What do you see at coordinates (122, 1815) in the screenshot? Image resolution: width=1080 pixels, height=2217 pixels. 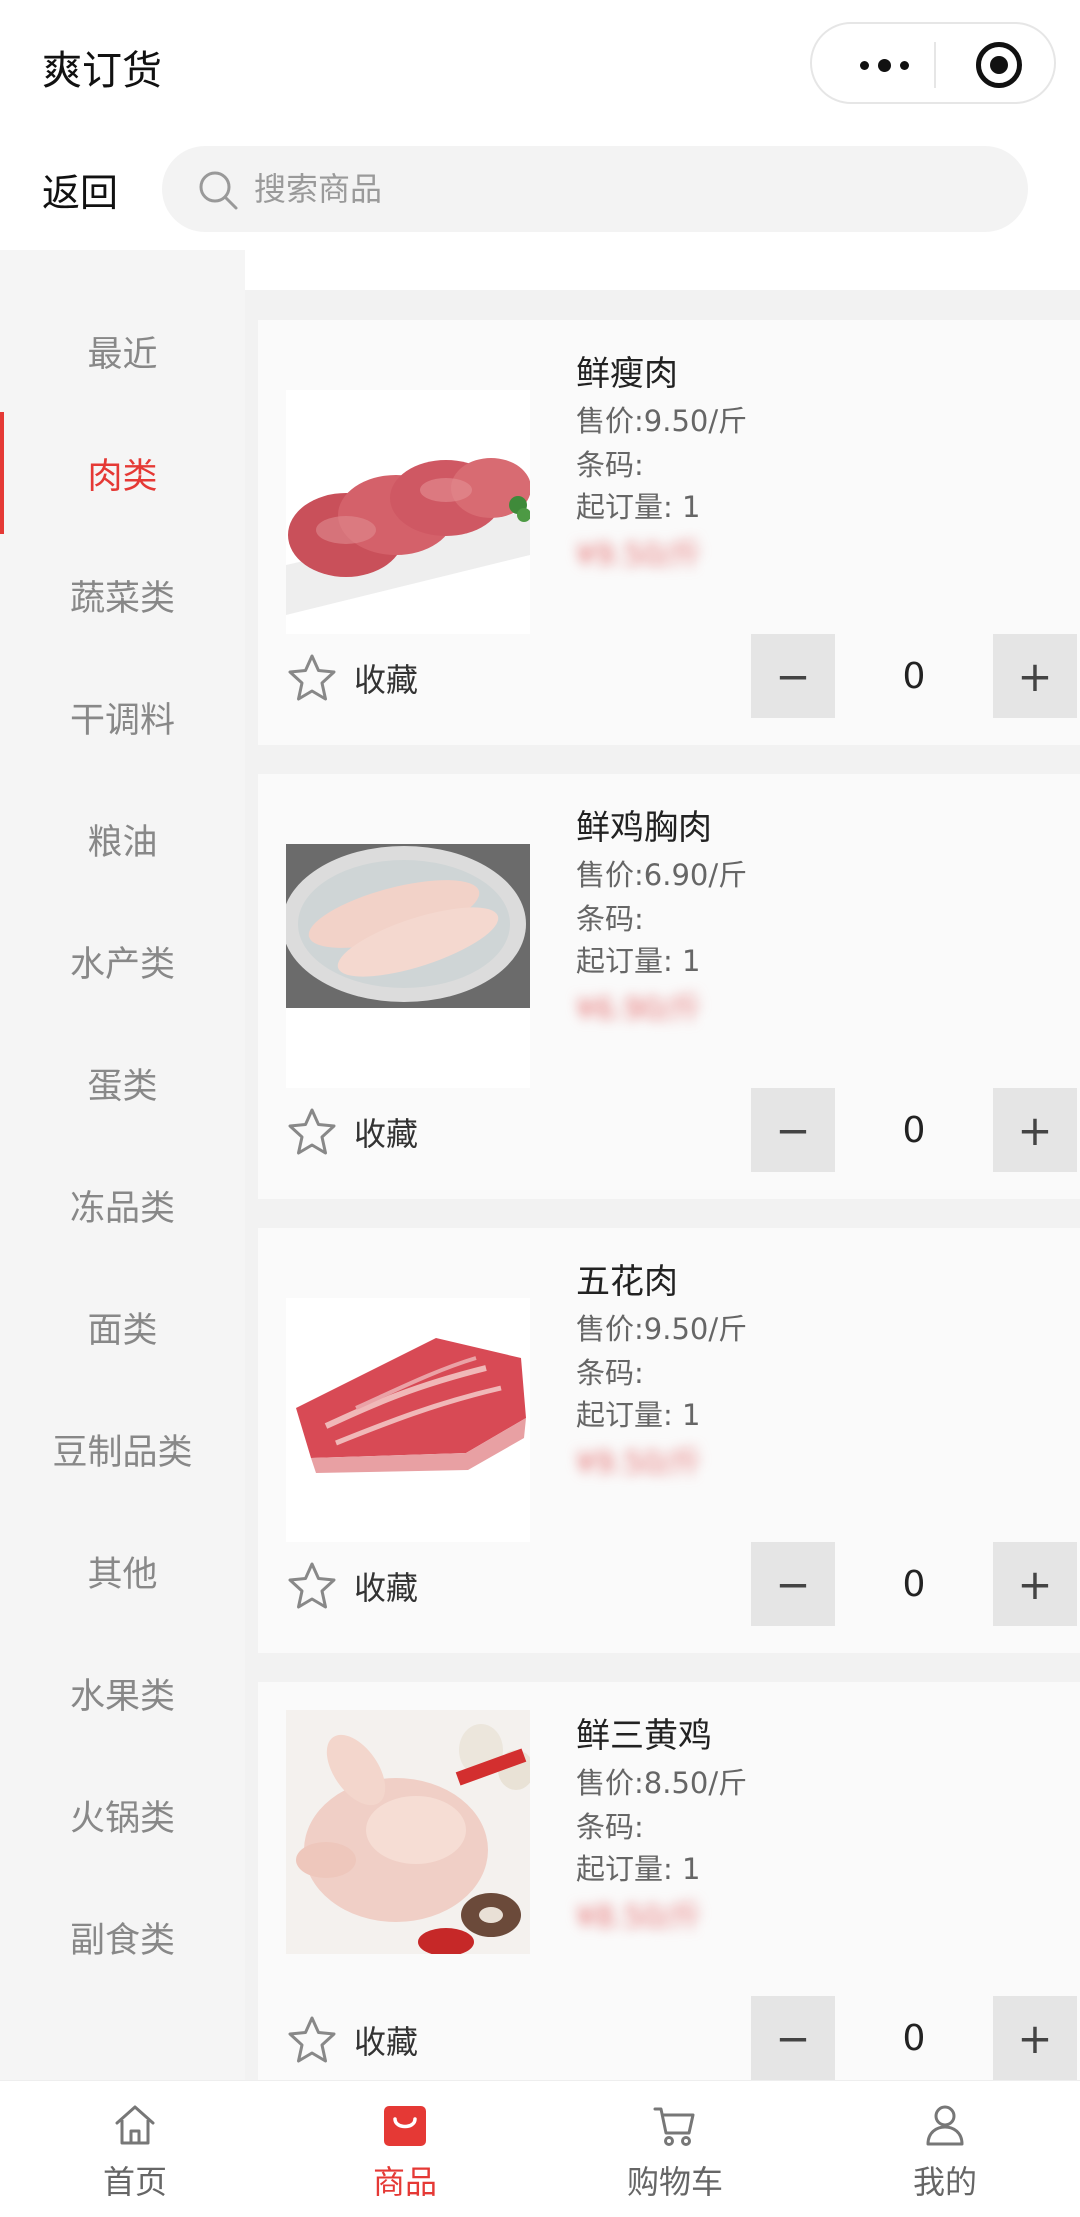 I see `category-item-hotpot: 火锅类` at bounding box center [122, 1815].